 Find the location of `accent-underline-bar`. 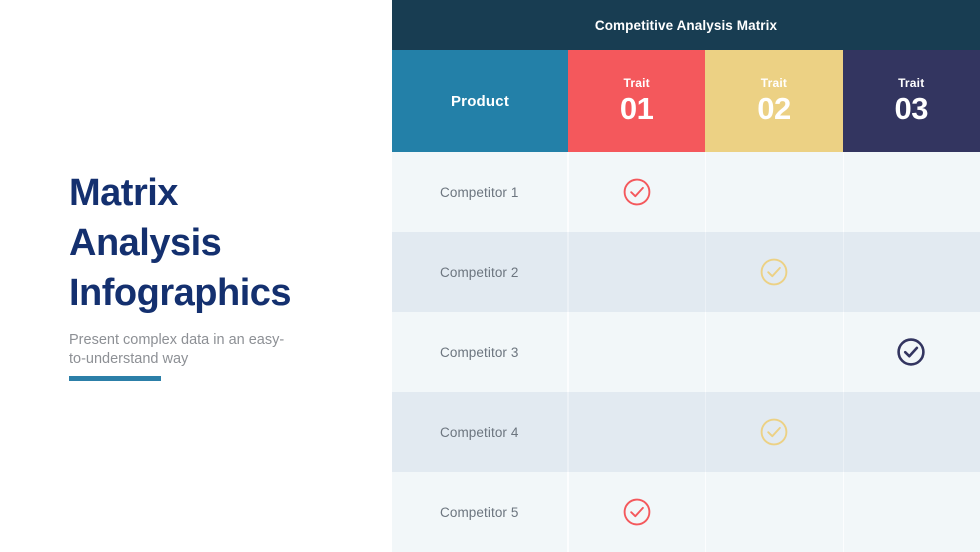

accent-underline-bar is located at coordinates (115, 378).